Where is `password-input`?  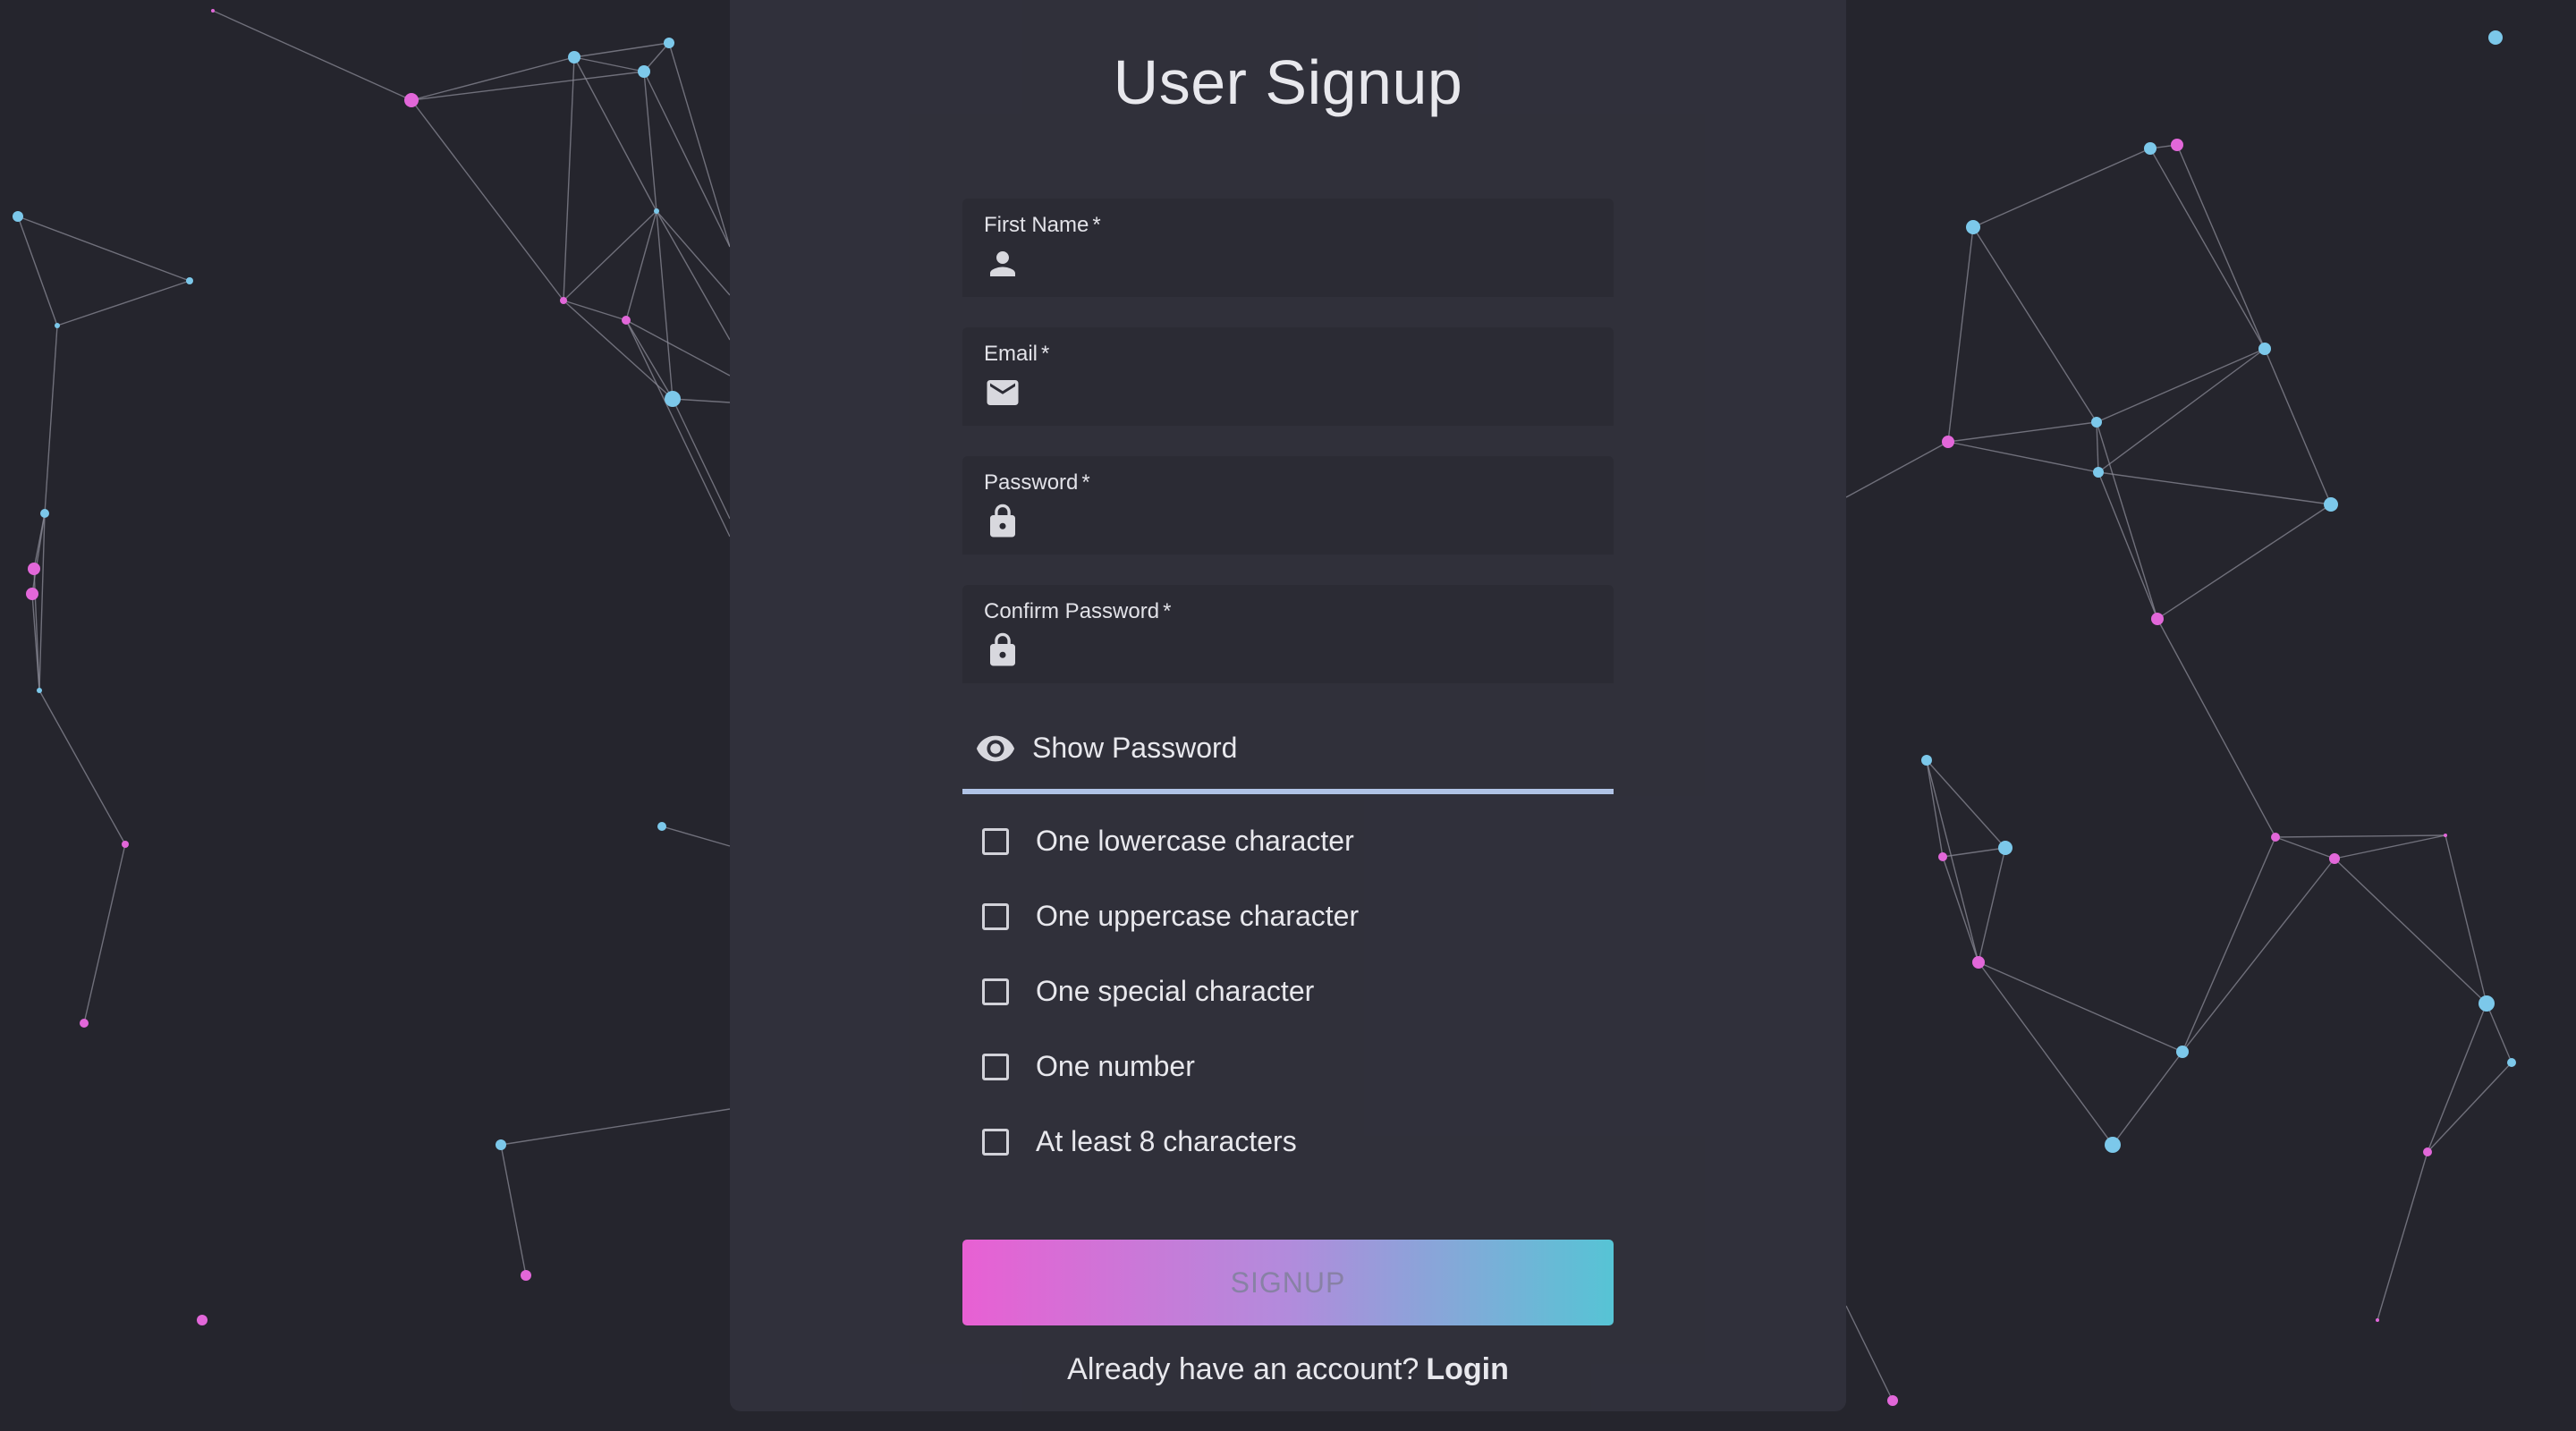
password-input is located at coordinates (1317, 522).